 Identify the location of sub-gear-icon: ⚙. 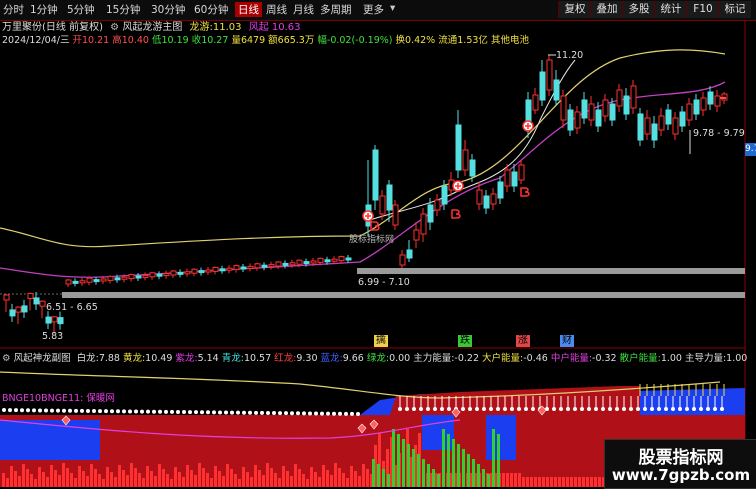
(6, 358).